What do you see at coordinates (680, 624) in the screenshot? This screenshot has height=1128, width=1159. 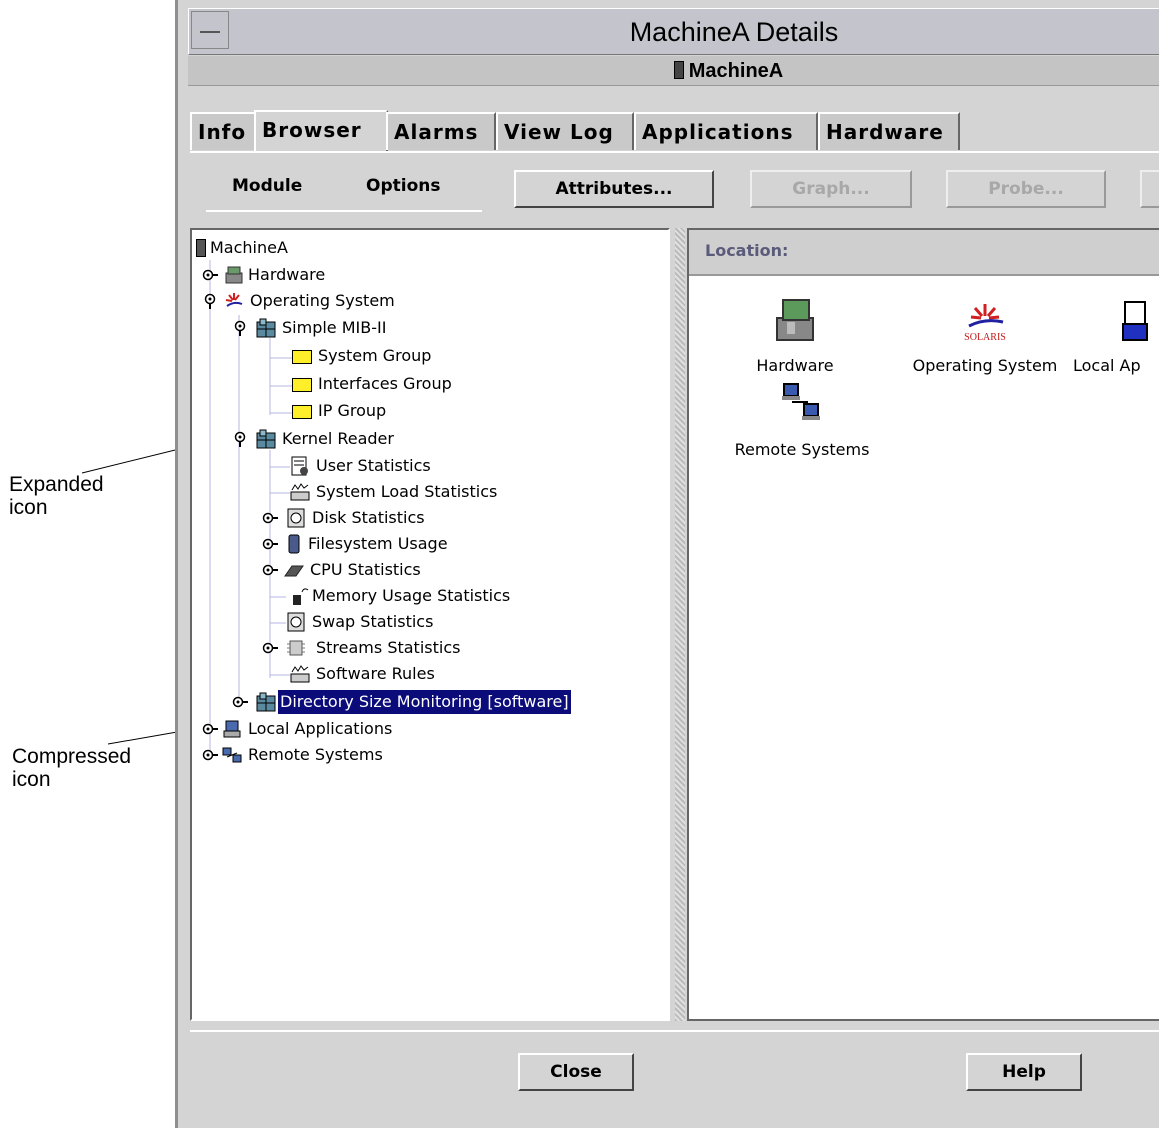 I see `panel-splitter` at bounding box center [680, 624].